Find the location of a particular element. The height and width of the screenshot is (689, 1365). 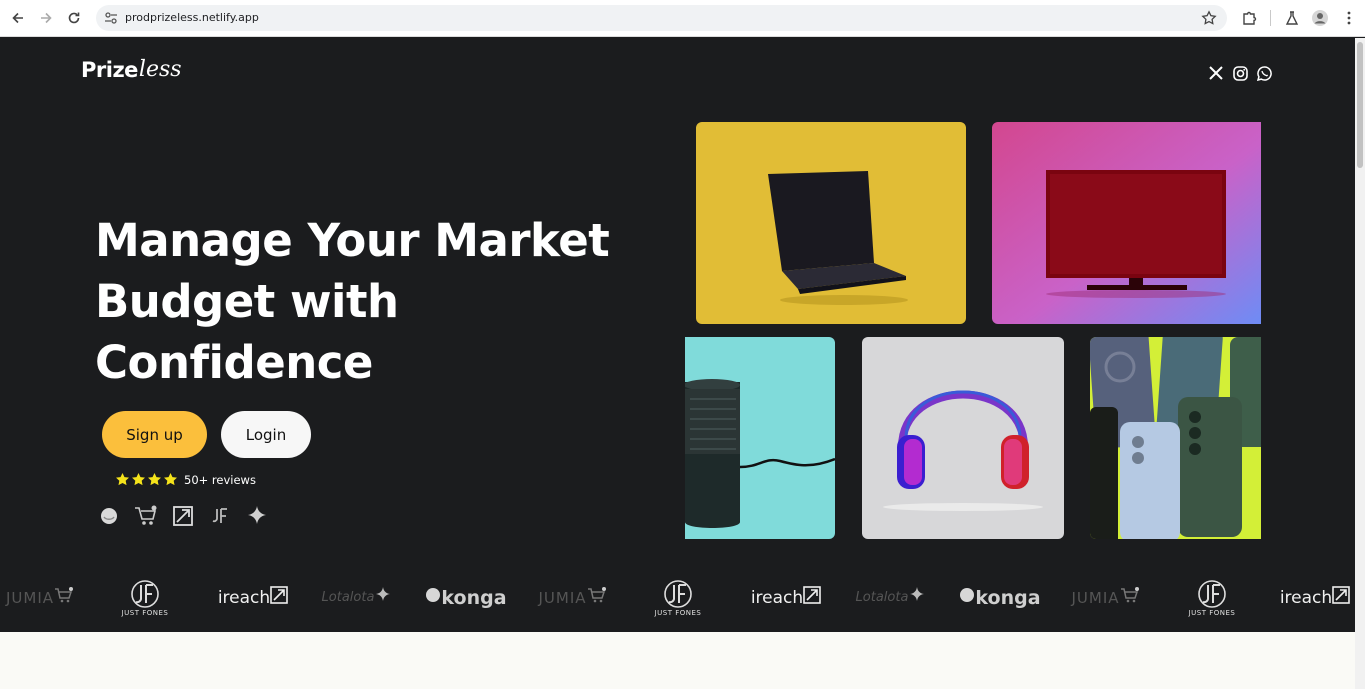

product-tile-speaker is located at coordinates (760, 438).